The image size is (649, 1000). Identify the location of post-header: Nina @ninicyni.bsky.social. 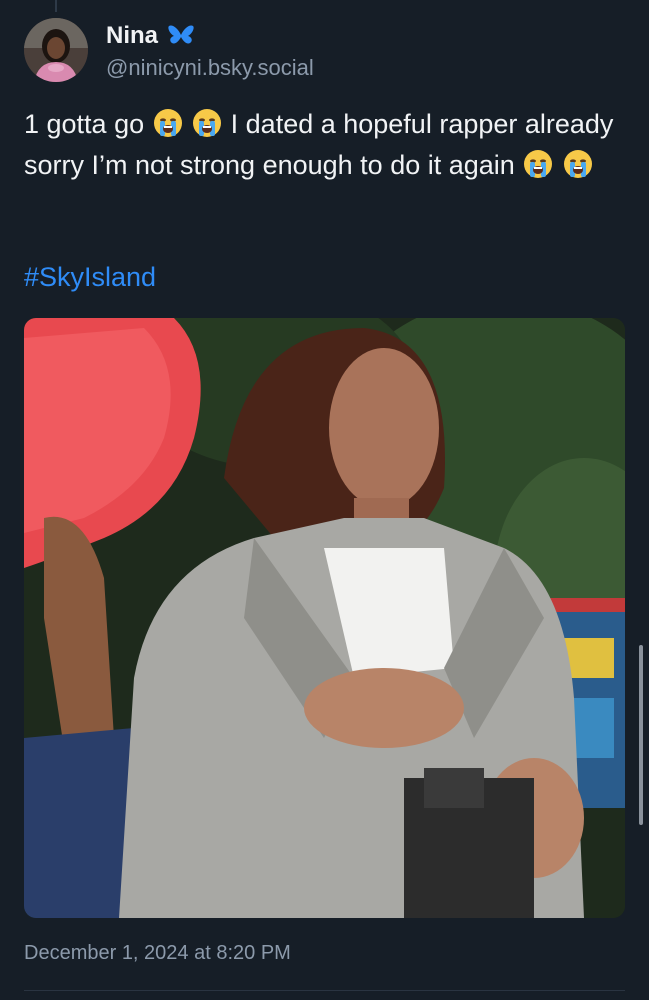
(169, 50).